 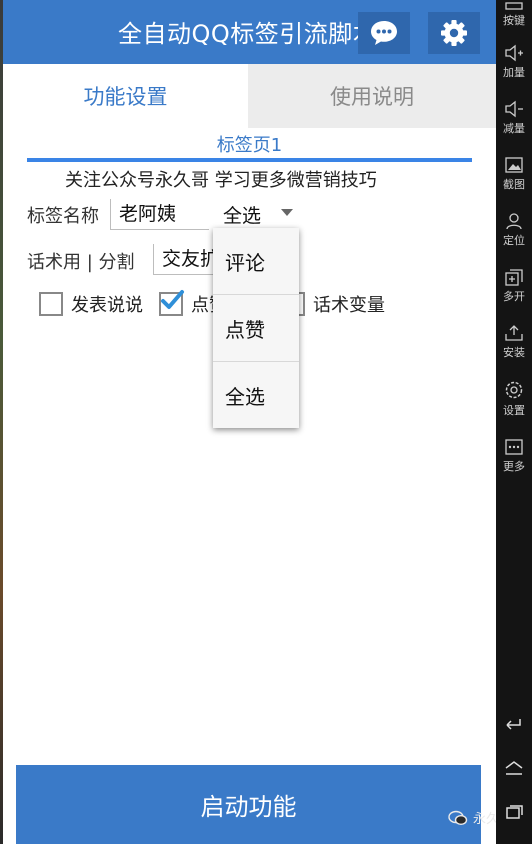 I want to click on volume-down-icon, so click(x=514, y=109).